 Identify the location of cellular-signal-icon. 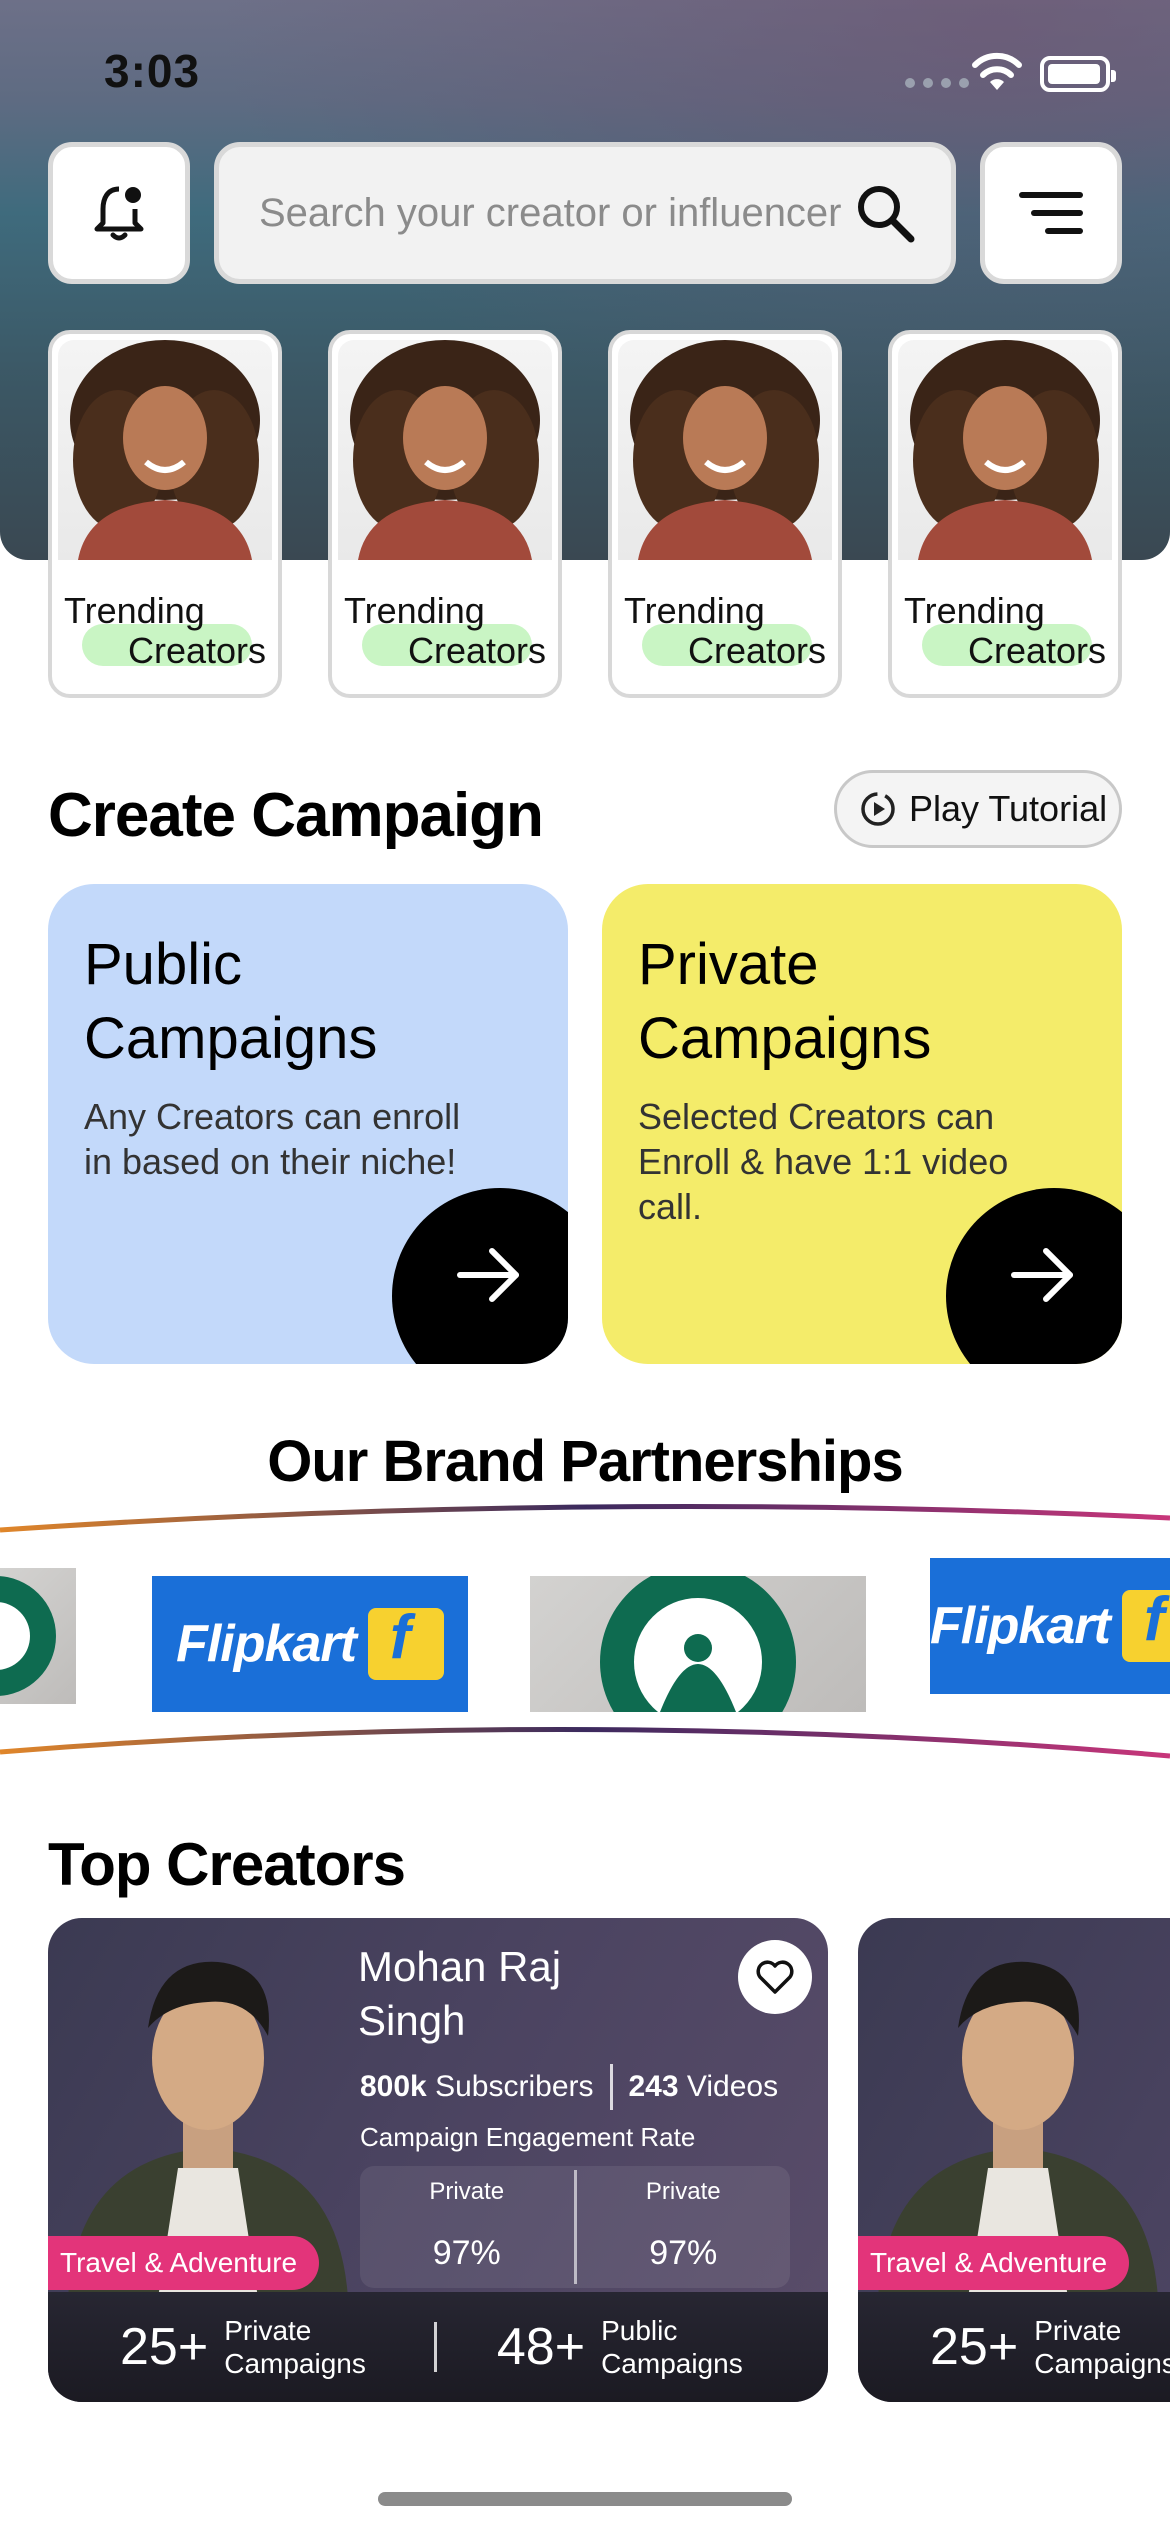
(937, 83).